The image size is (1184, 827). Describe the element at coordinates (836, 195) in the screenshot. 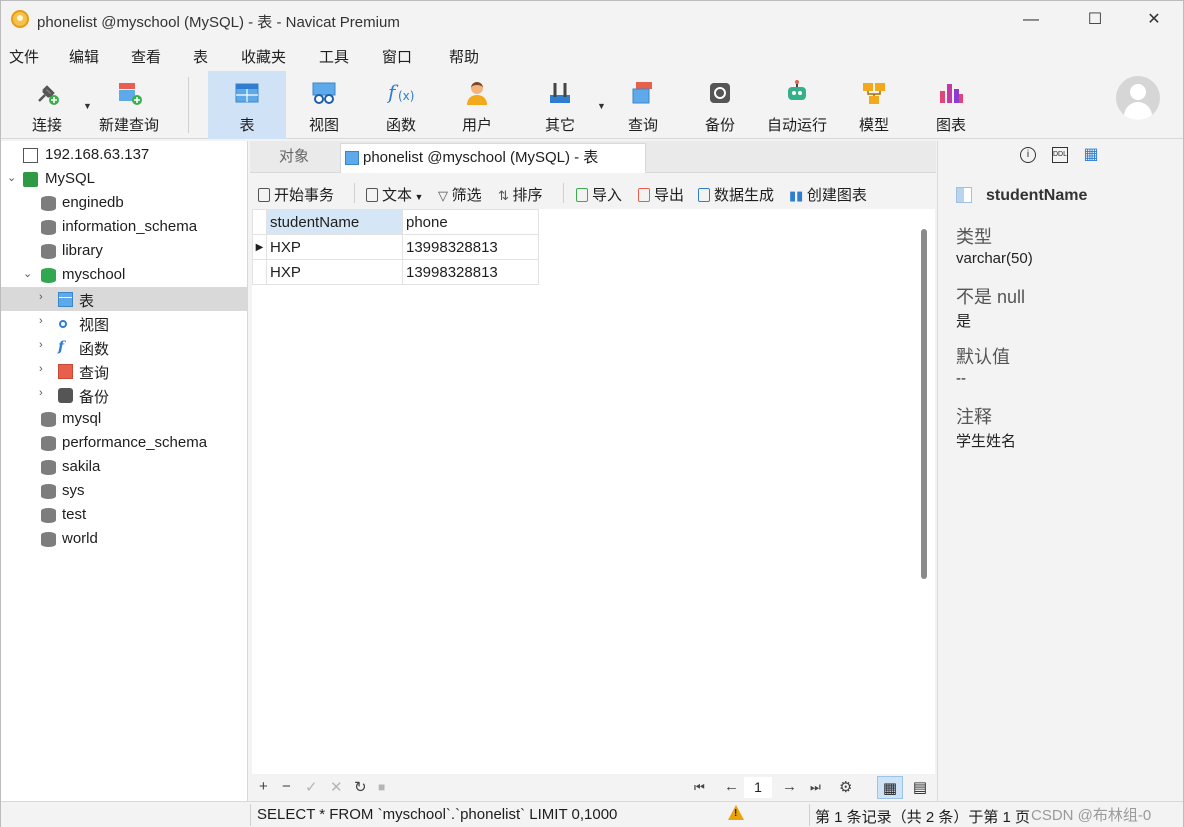

I see `create-chart-label: 创建图表` at that location.